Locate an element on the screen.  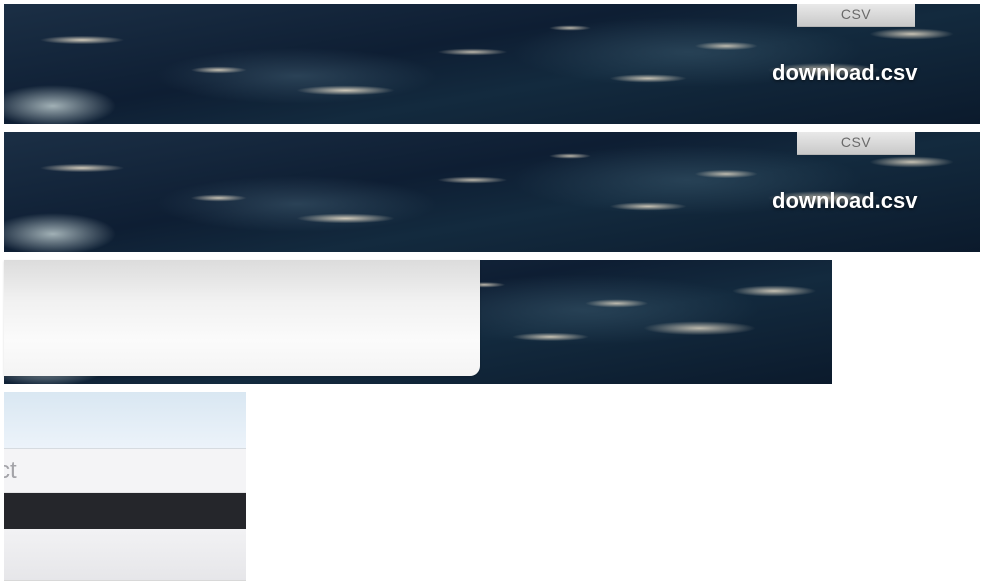
overlay-panel is located at coordinates (242, 318).